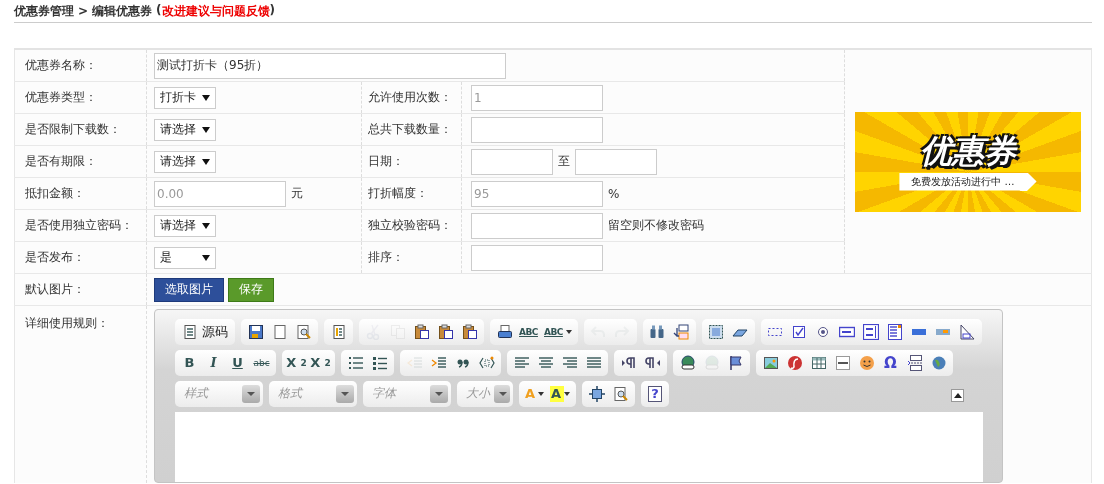 This screenshot has height=484, width=1104. I want to click on breadcrumb-item: 优惠券管理, so click(44, 11).